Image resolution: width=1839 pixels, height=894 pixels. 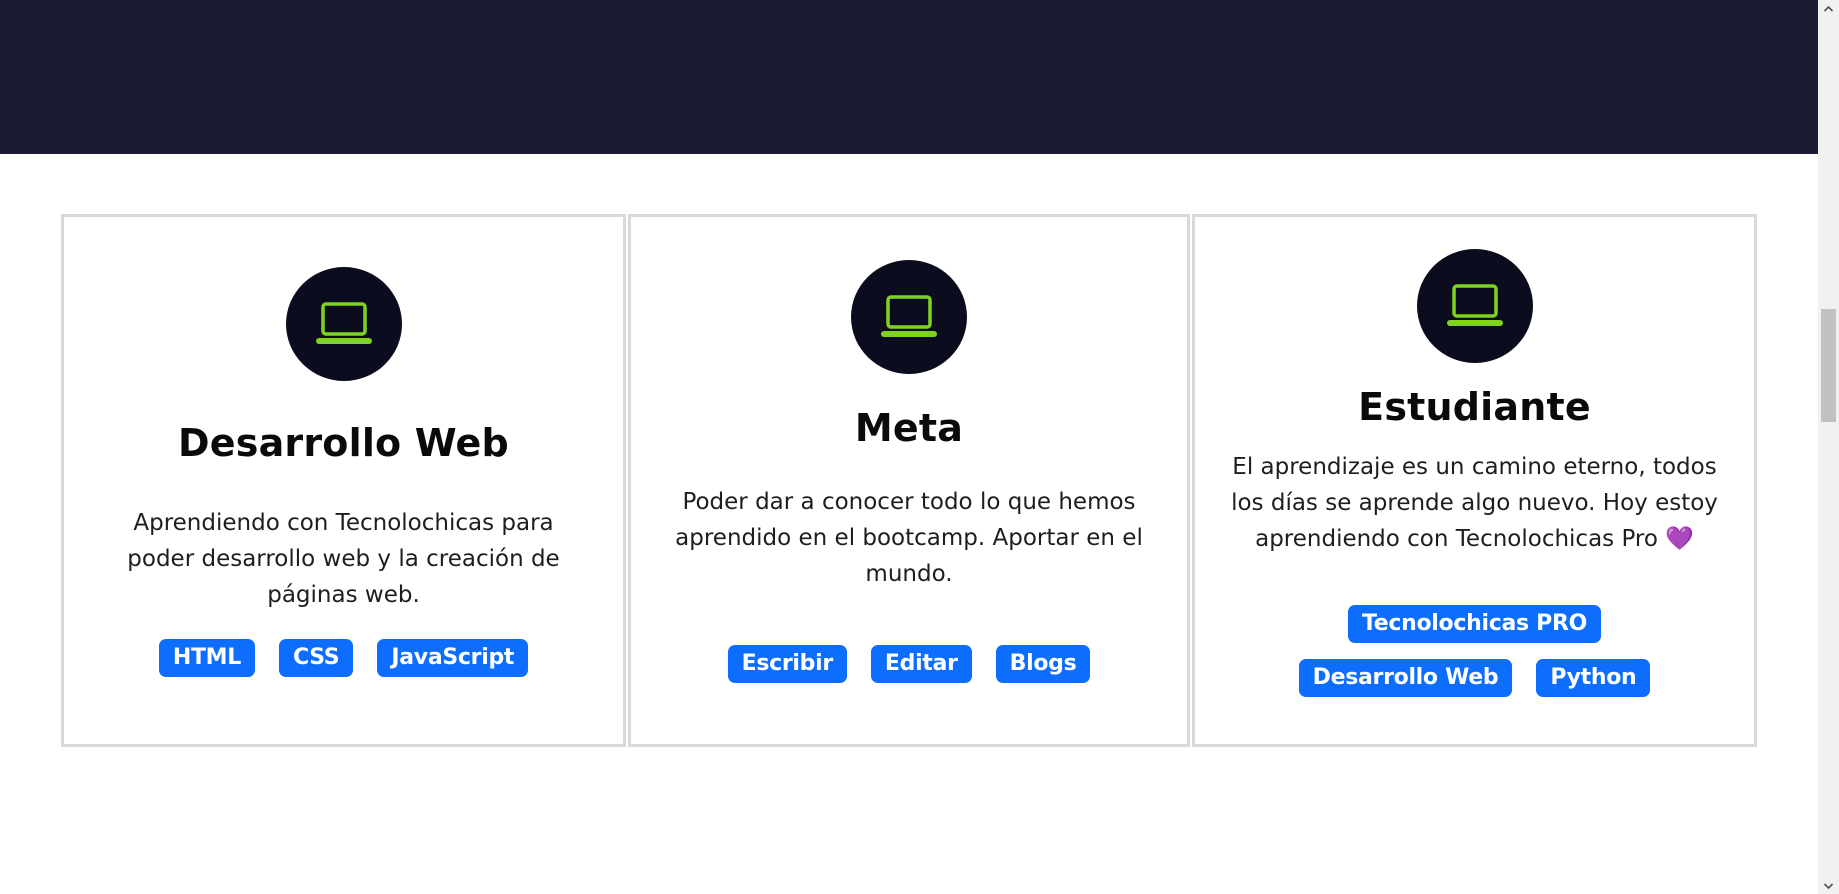 I want to click on tag-list: Escribir Editar Blogs, so click(x=909, y=664).